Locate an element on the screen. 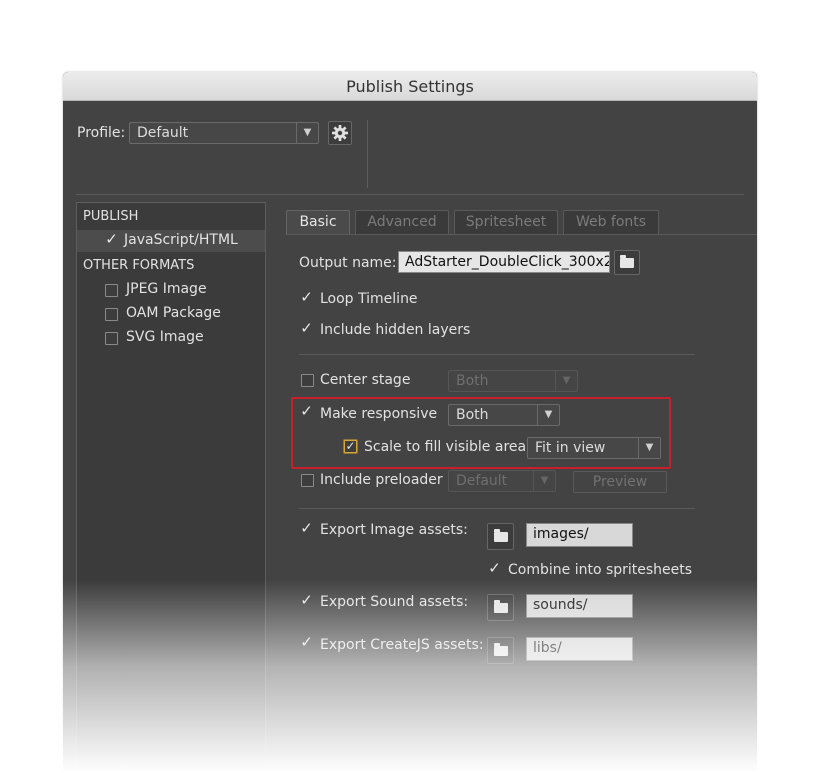 The width and height of the screenshot is (820, 773). make-responsive-checkbox: ✓ is located at coordinates (306, 411).